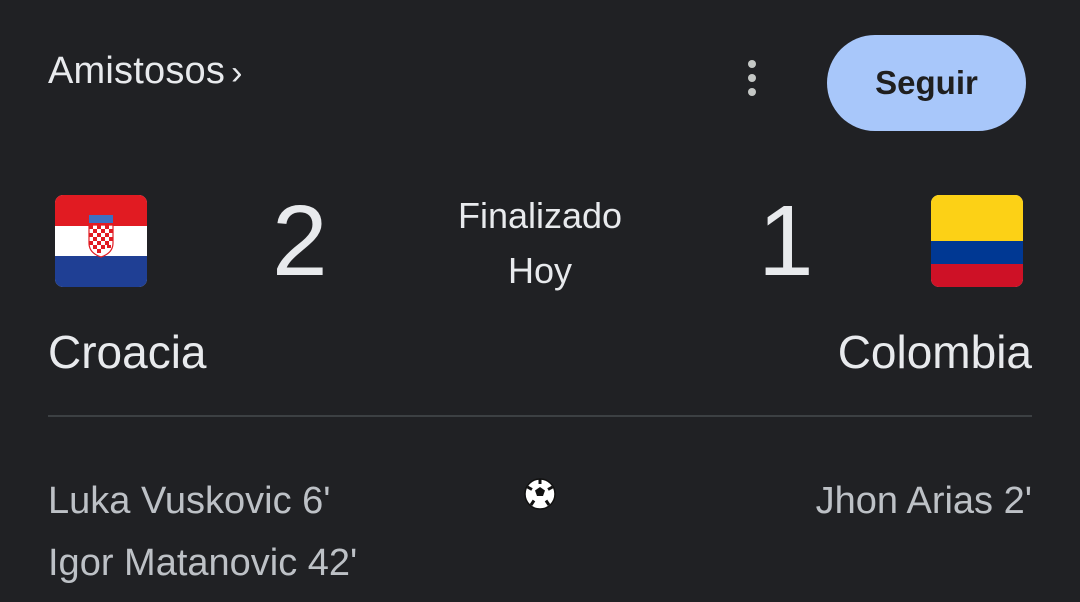 The image size is (1080, 602). Describe the element at coordinates (202, 532) in the screenshot. I see `home-scorers: Luka Vuskovic 6' Igor Matanovic 42'` at that location.